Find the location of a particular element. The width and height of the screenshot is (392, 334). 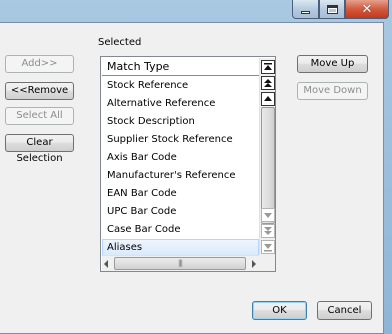

minimize-button is located at coordinates (305, 9).